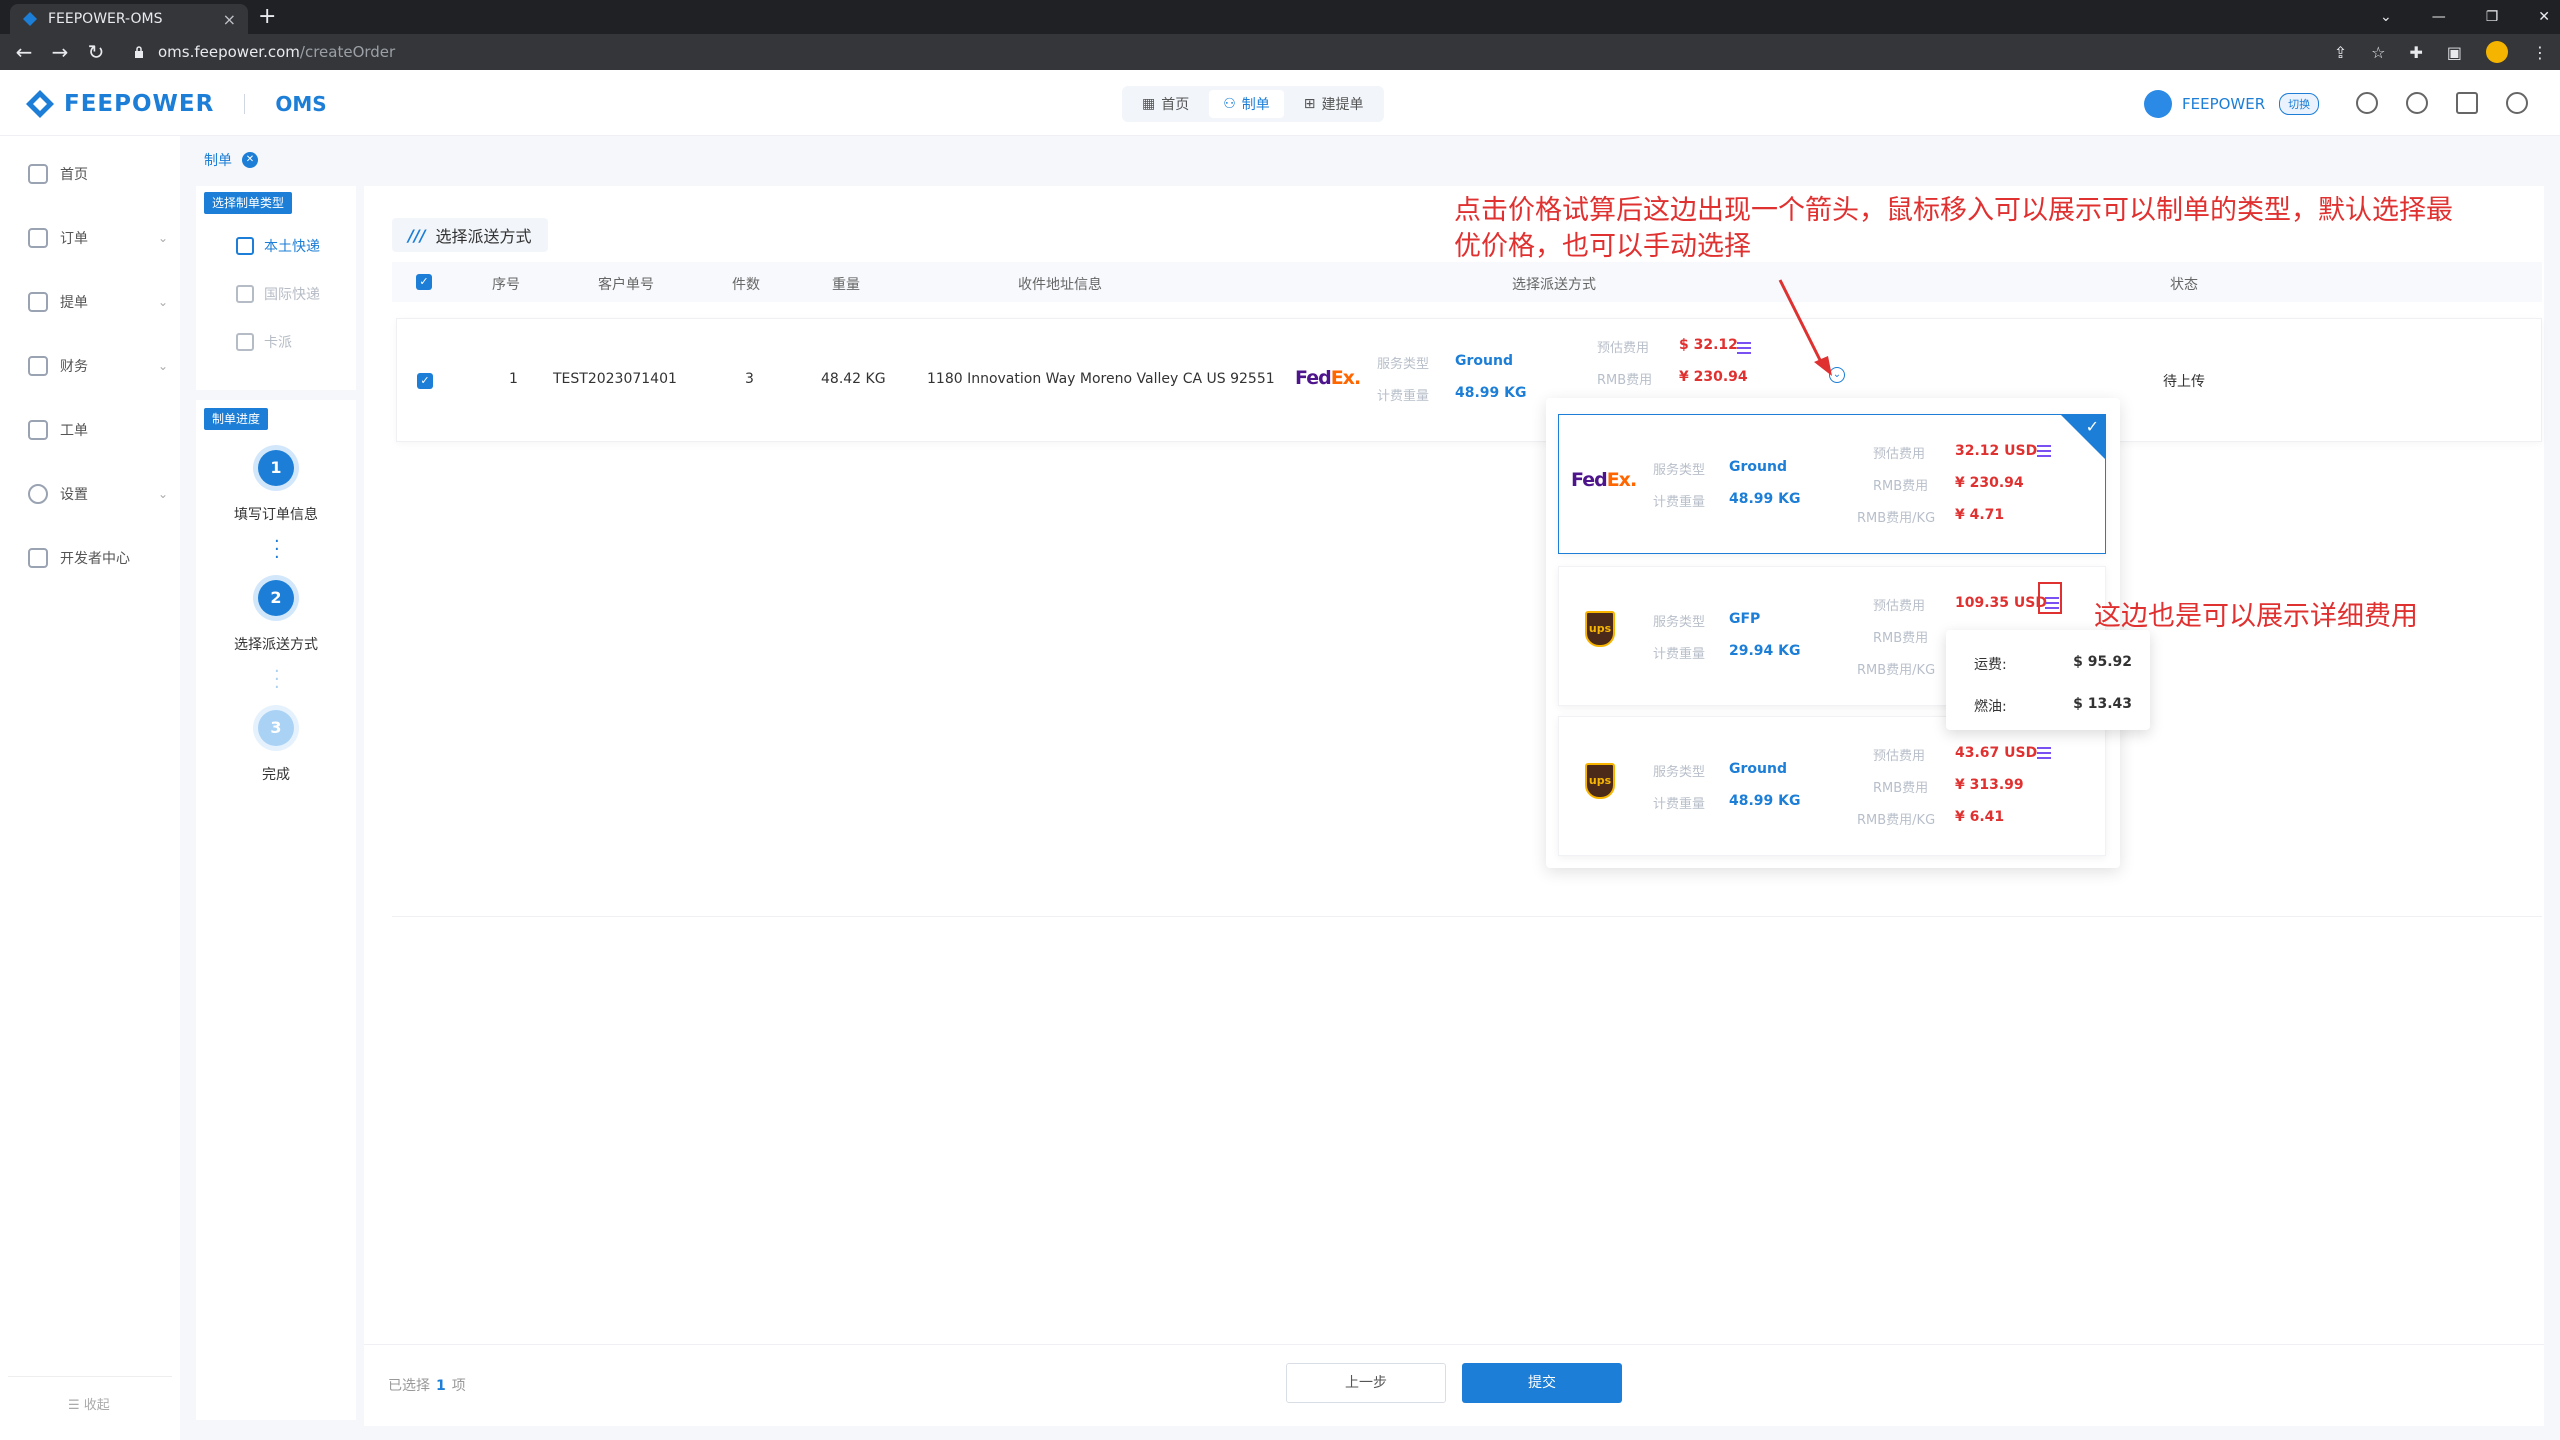  I want to click on est-value: 43.67 USD, so click(1996, 753).